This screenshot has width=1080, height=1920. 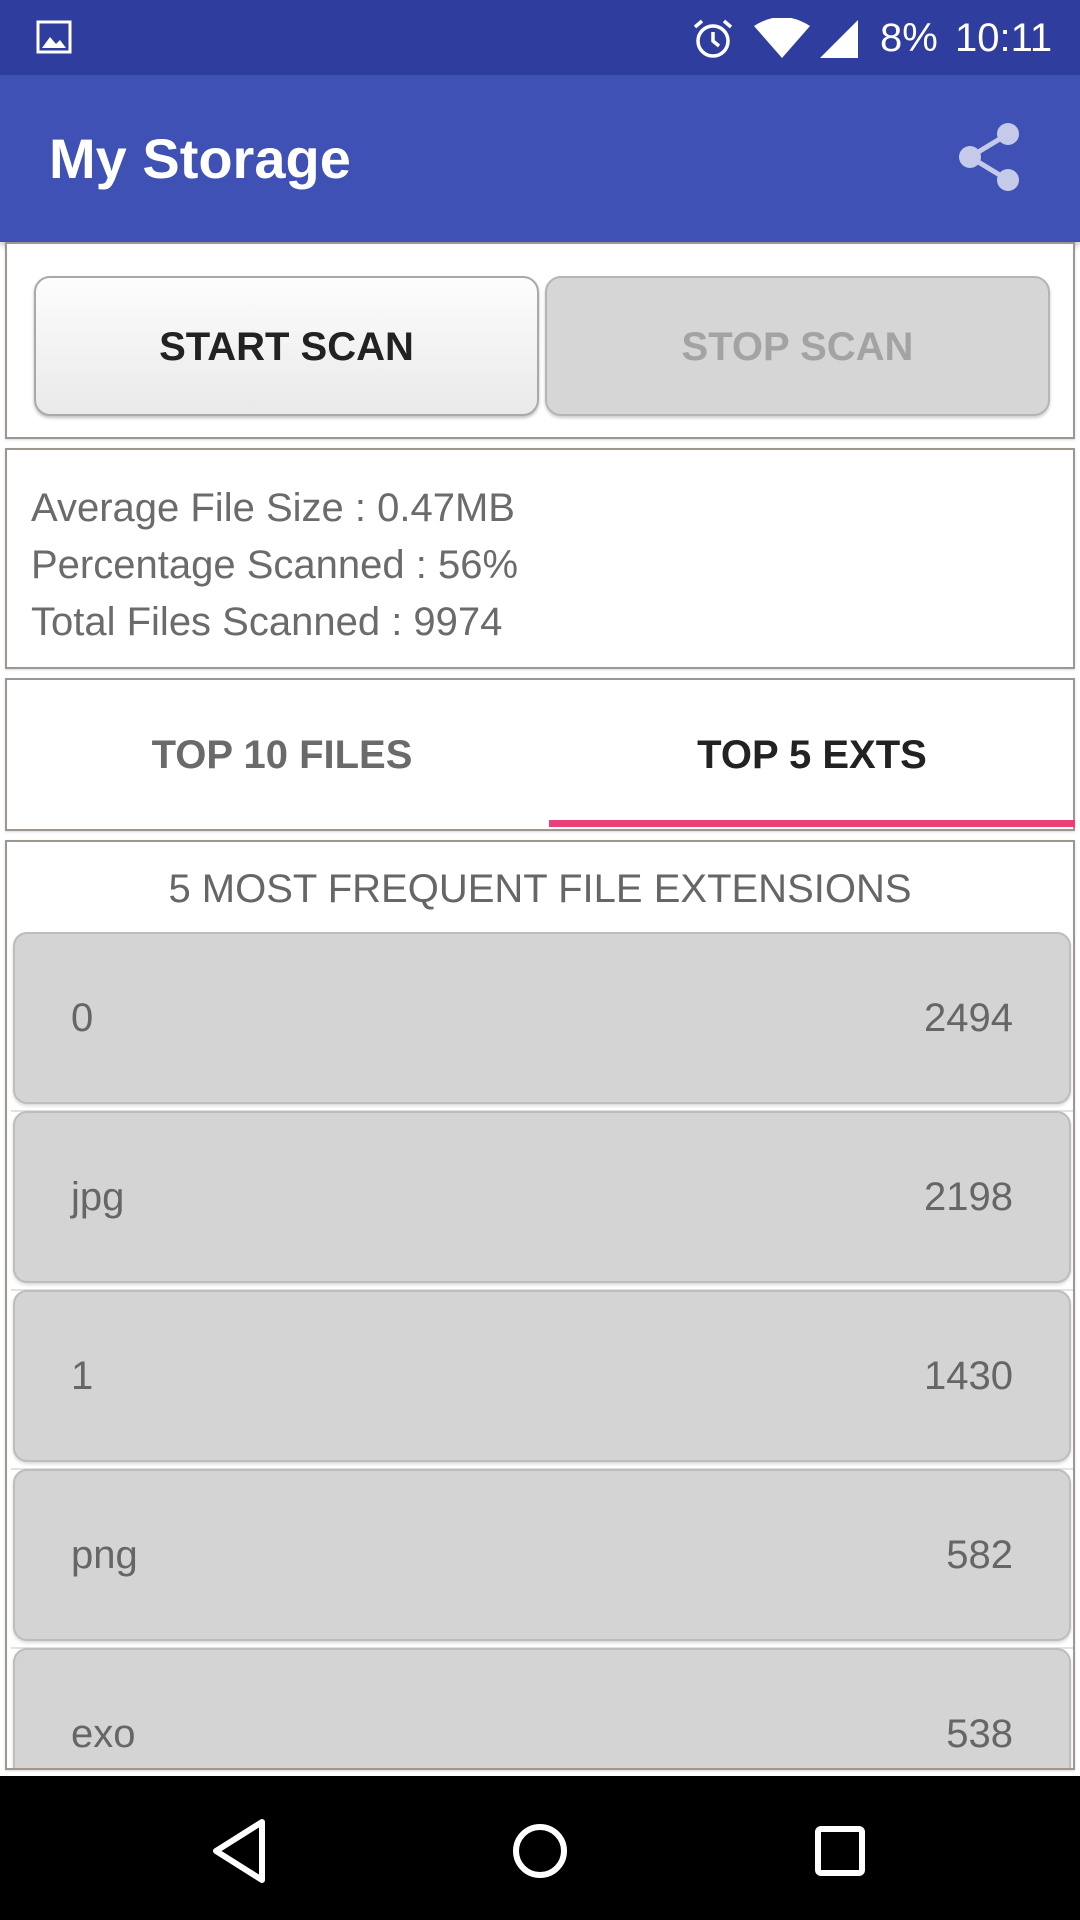 I want to click on start-scan-button: START SCAN, so click(x=286, y=346).